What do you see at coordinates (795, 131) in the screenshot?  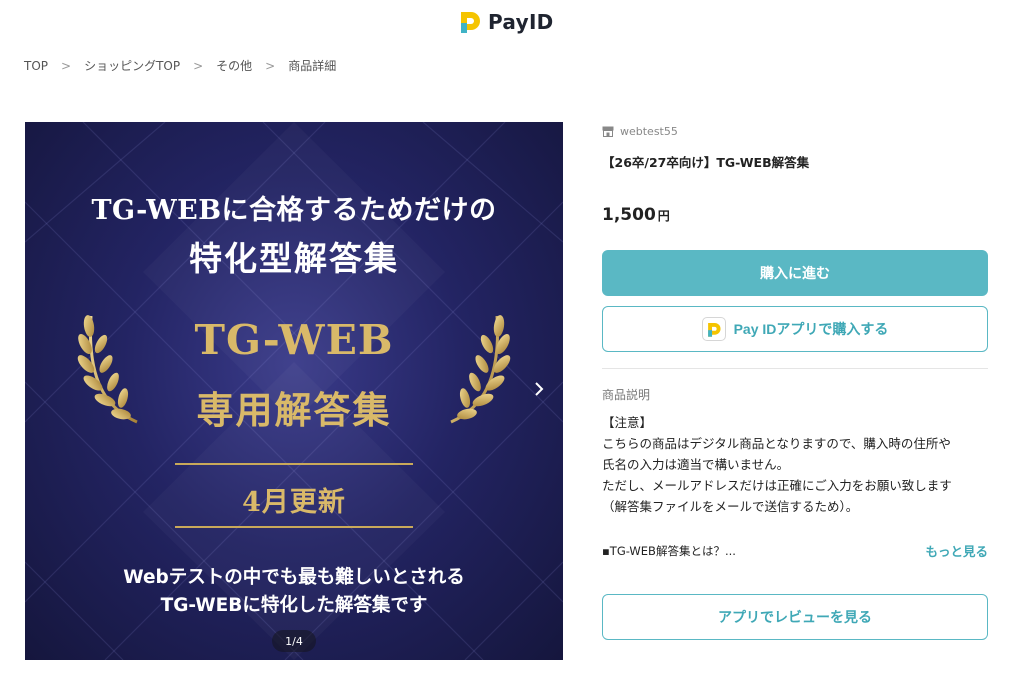 I see `shop-link: webtest55` at bounding box center [795, 131].